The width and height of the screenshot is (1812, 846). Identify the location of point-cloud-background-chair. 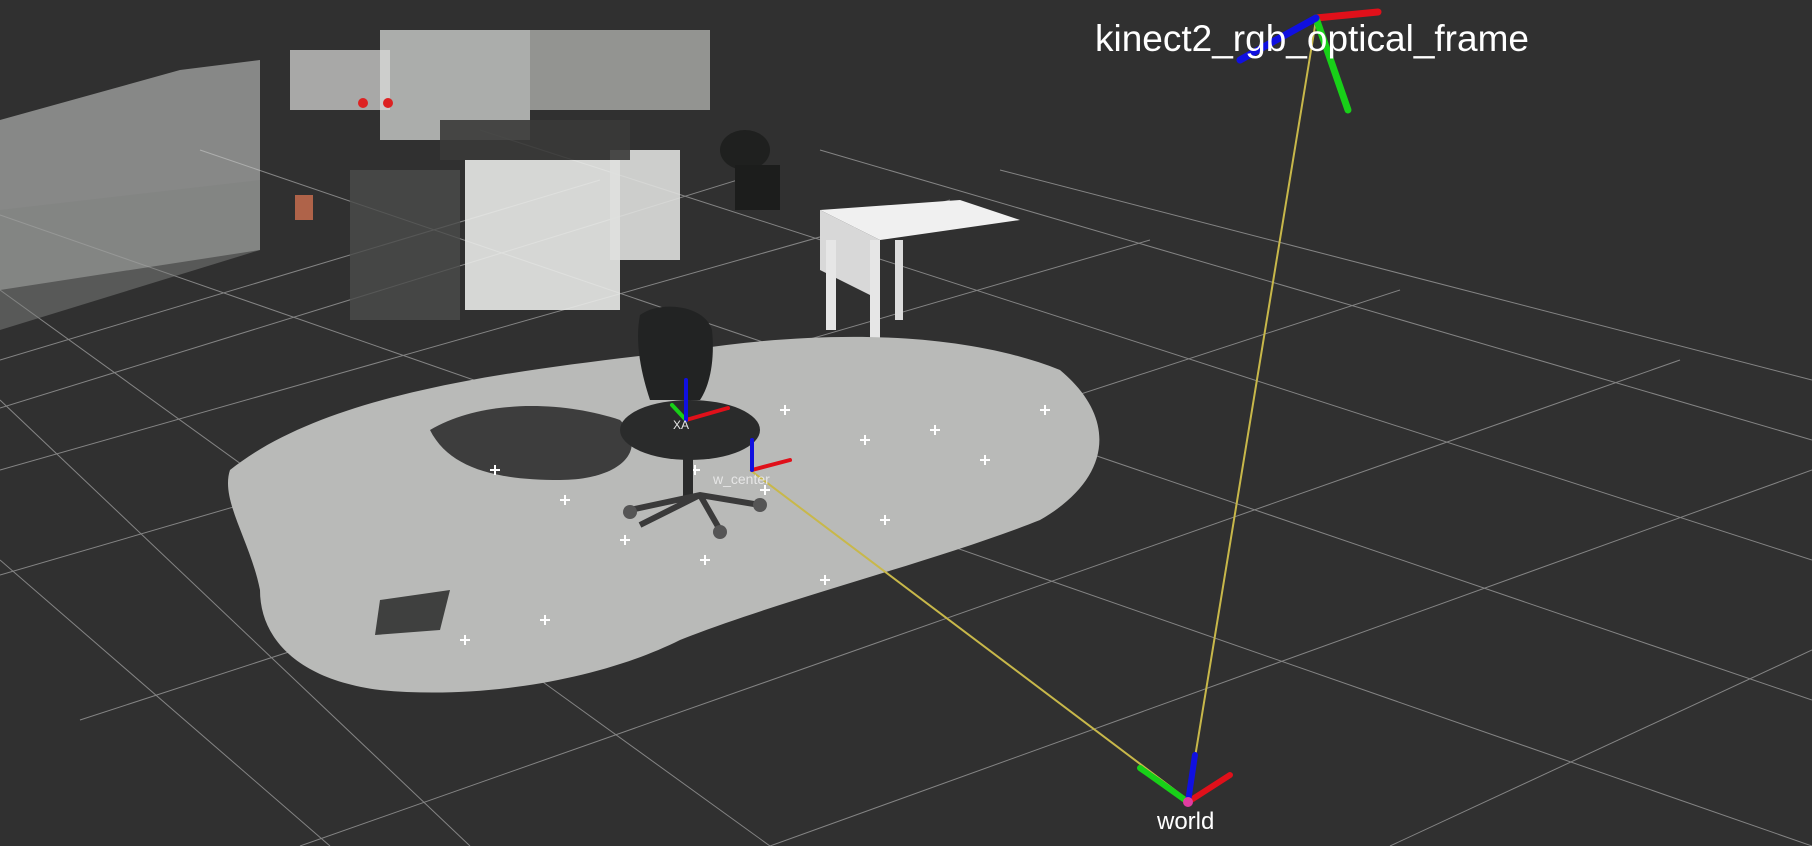
(750, 170).